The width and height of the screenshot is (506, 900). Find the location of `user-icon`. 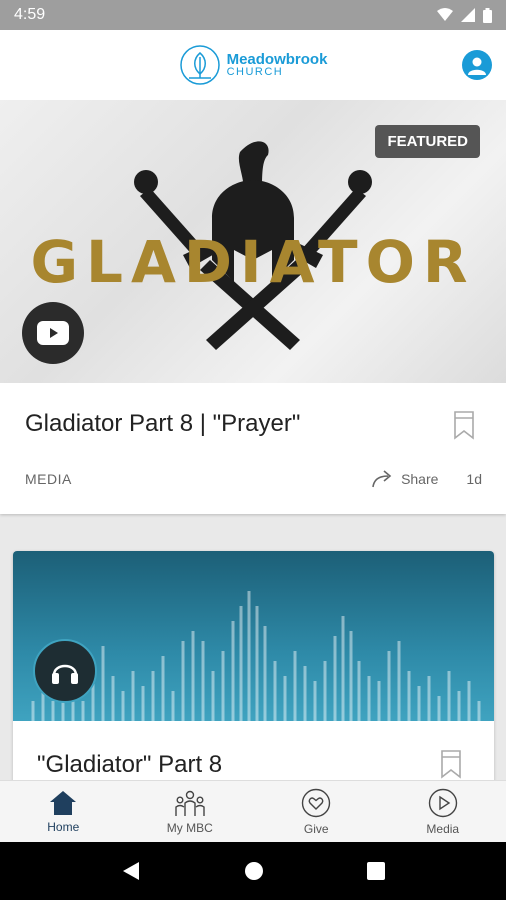

user-icon is located at coordinates (477, 66).